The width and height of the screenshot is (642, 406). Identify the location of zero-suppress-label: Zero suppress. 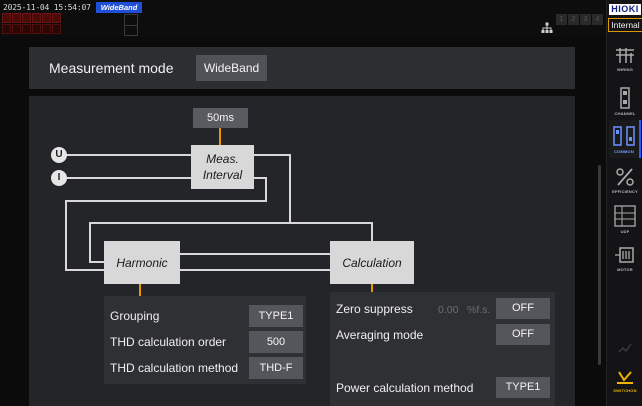
(374, 309).